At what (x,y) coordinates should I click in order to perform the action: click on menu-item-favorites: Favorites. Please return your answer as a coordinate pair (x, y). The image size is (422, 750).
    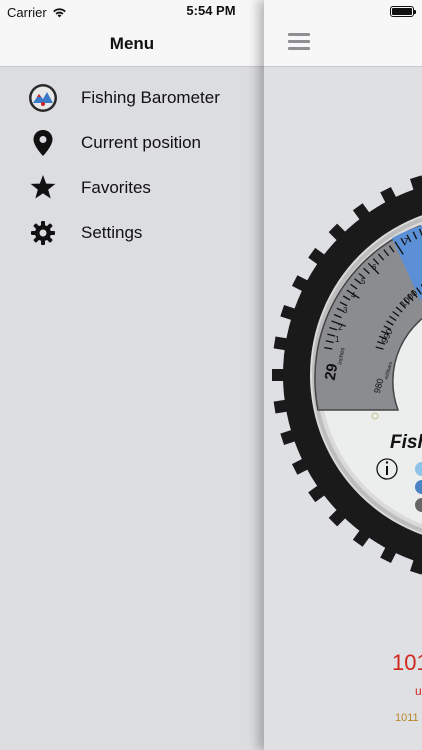
    Looking at the image, I should click on (132, 187).